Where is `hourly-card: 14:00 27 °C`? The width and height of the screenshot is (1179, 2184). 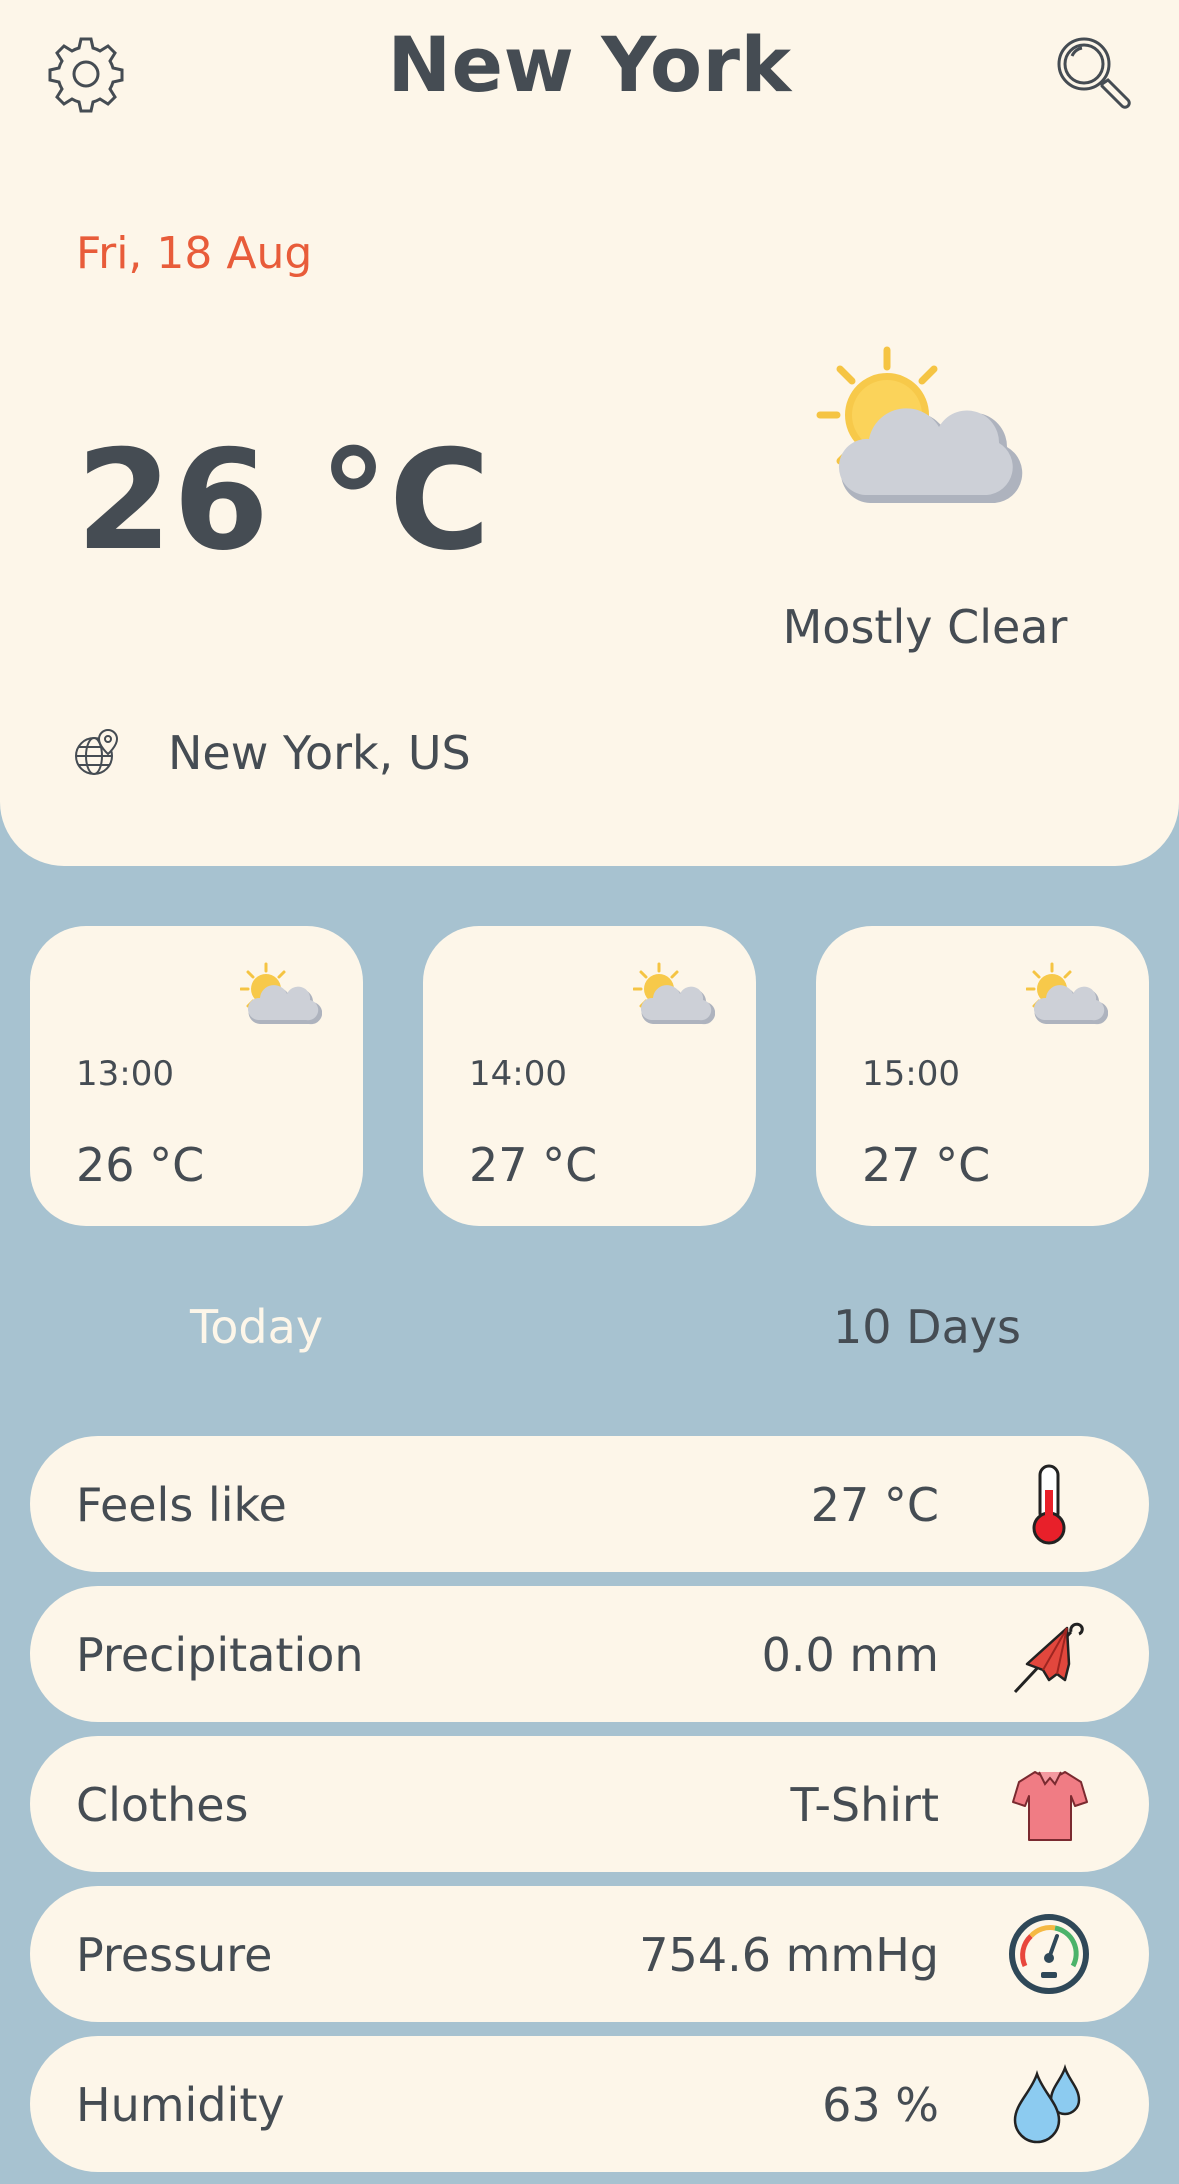
hourly-card: 14:00 27 °C is located at coordinates (589, 1076).